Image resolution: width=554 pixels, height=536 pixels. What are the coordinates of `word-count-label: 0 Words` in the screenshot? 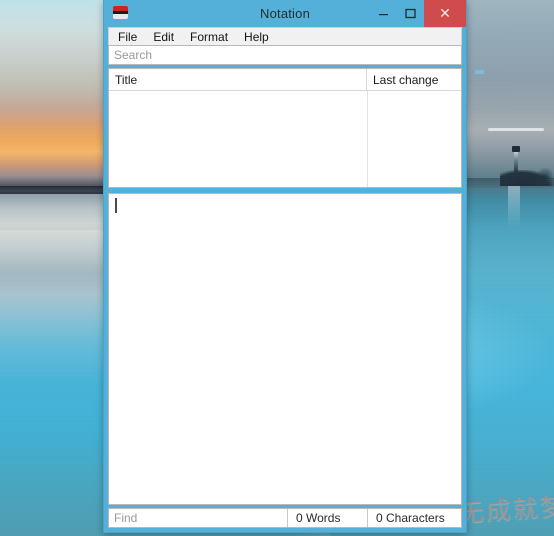 It's located at (328, 518).